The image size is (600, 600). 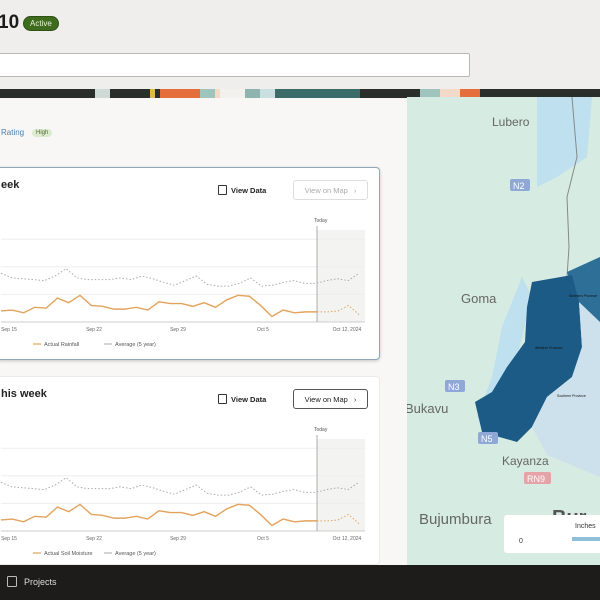 I want to click on place-label: Bukavu, so click(x=427, y=408).